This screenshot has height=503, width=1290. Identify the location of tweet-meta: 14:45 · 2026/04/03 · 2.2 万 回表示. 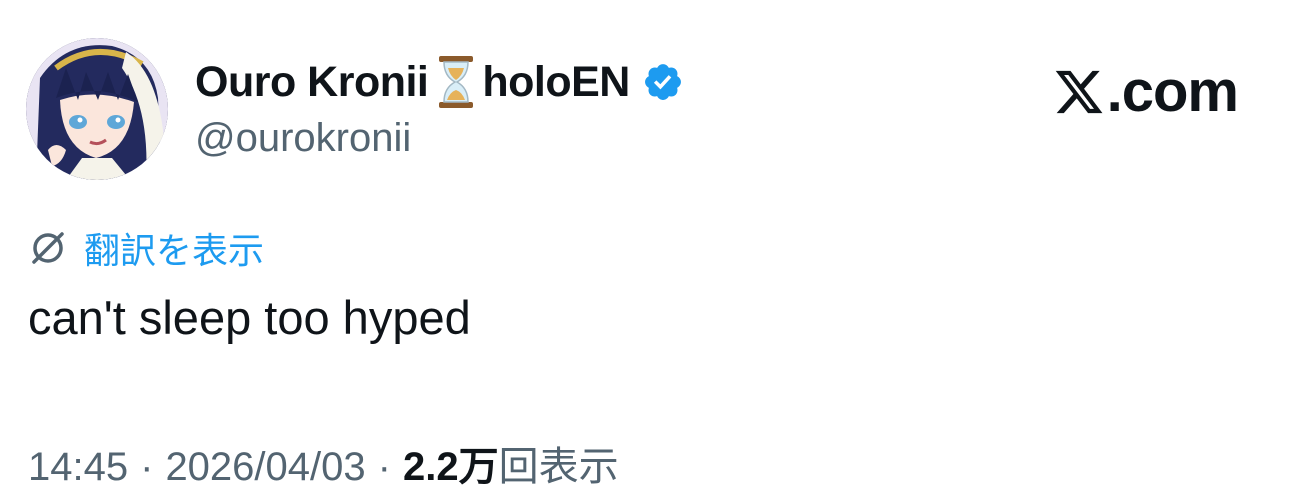
(323, 463).